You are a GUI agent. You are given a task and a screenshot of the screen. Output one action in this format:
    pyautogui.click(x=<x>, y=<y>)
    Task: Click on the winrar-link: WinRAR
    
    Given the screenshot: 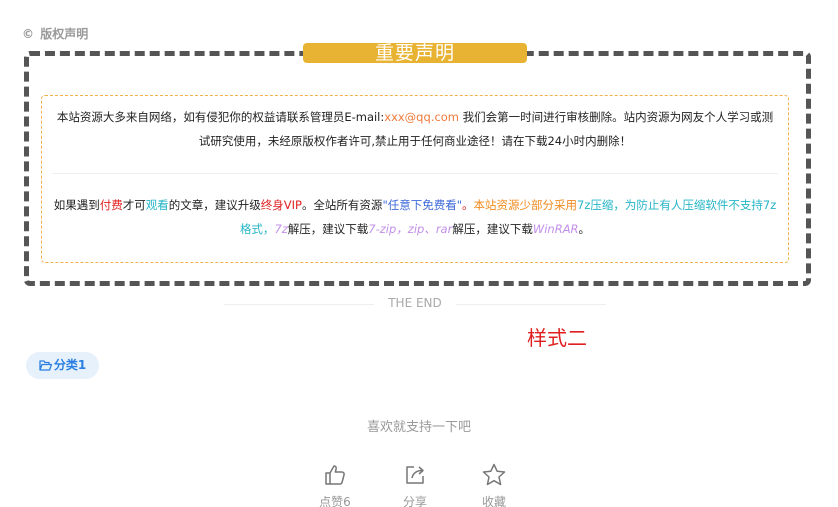 What is the action you would take?
    pyautogui.click(x=556, y=229)
    